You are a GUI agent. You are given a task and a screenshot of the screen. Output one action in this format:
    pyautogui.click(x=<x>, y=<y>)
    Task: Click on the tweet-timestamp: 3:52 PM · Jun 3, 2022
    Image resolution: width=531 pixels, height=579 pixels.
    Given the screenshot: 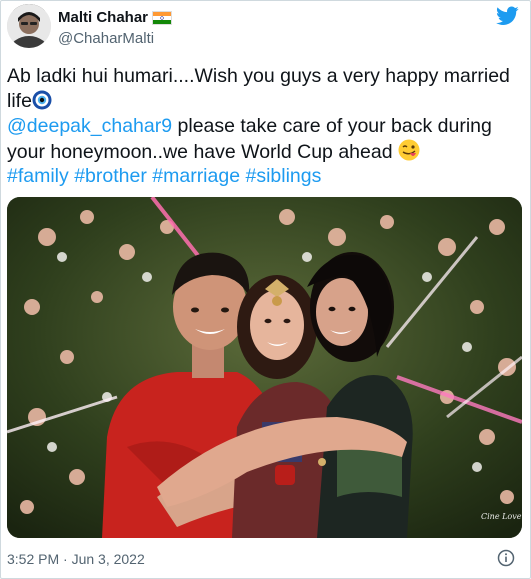 What is the action you would take?
    pyautogui.click(x=76, y=559)
    